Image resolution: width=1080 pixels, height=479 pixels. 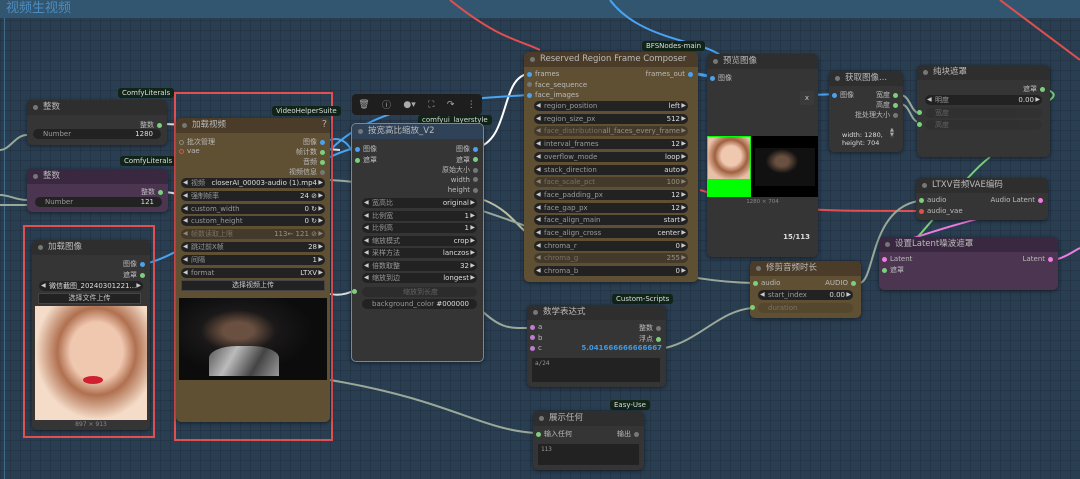 What do you see at coordinates (419, 304) in the screenshot?
I see `background-color-widget: background_color #000000` at bounding box center [419, 304].